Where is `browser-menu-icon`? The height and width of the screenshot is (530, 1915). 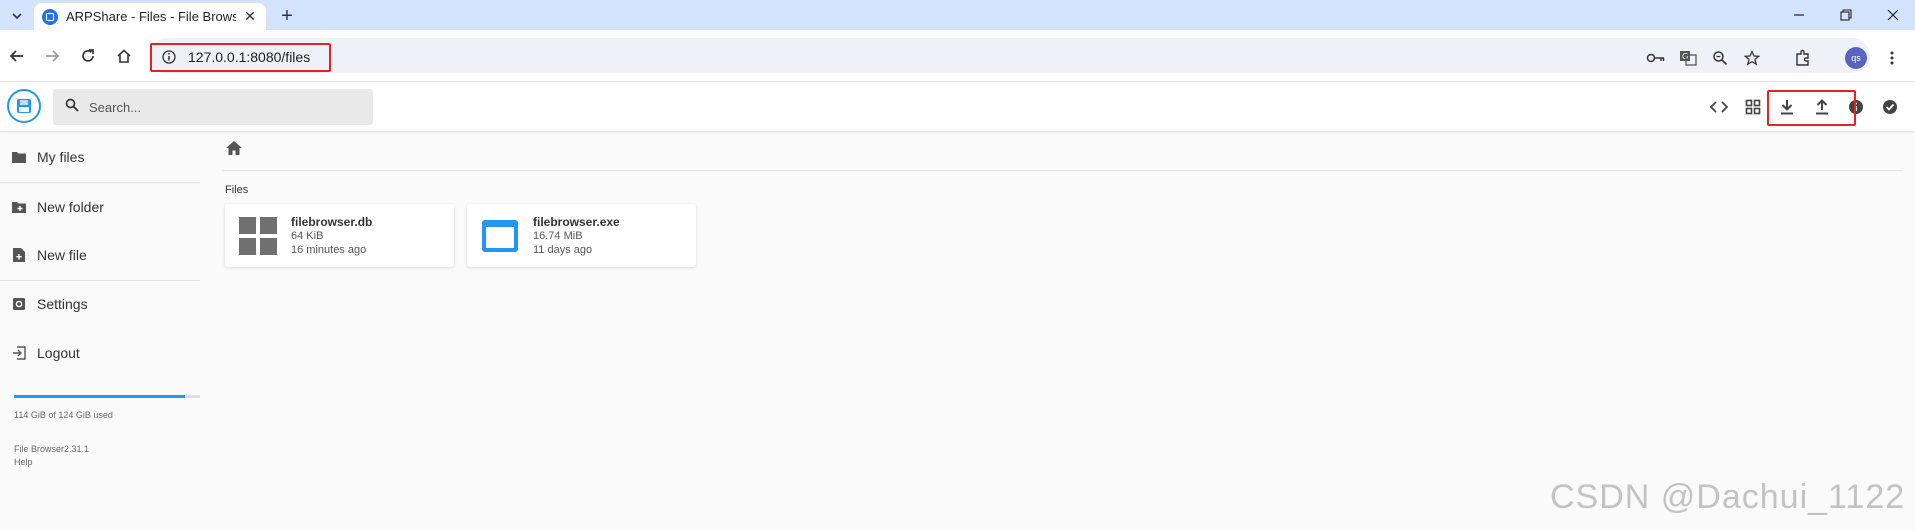 browser-menu-icon is located at coordinates (1892, 58).